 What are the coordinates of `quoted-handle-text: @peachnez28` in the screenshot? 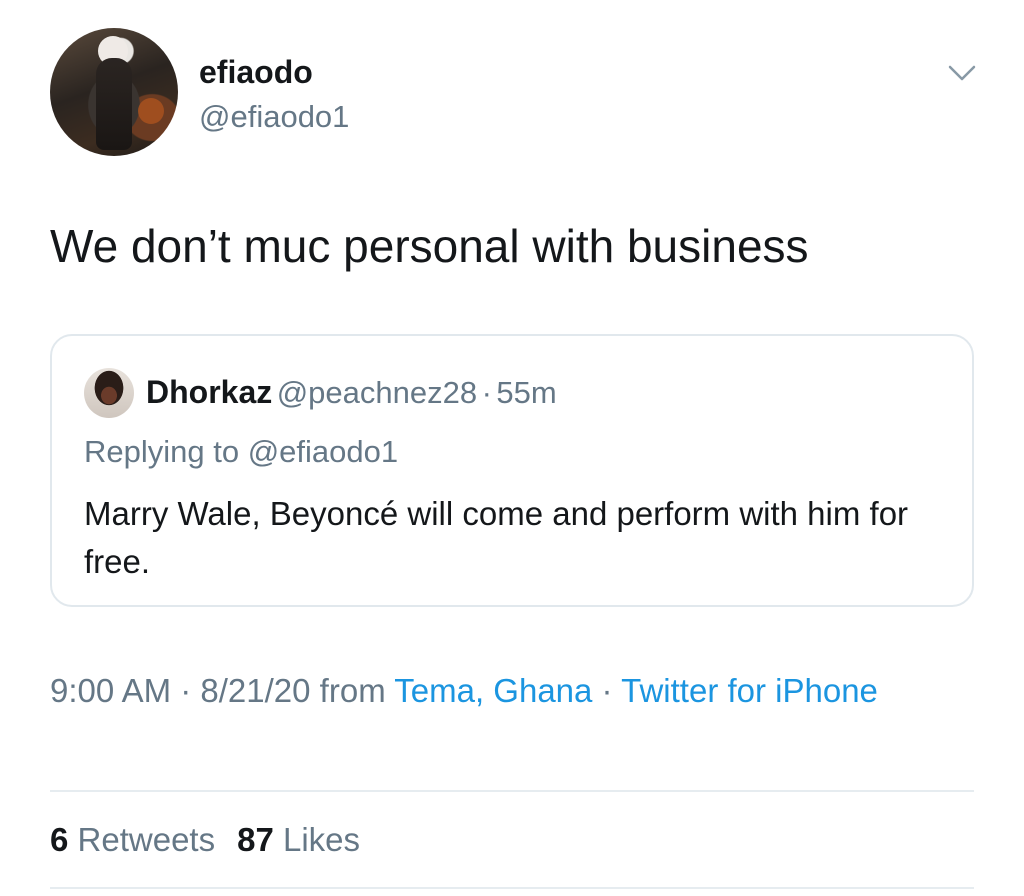 It's located at (377, 392).